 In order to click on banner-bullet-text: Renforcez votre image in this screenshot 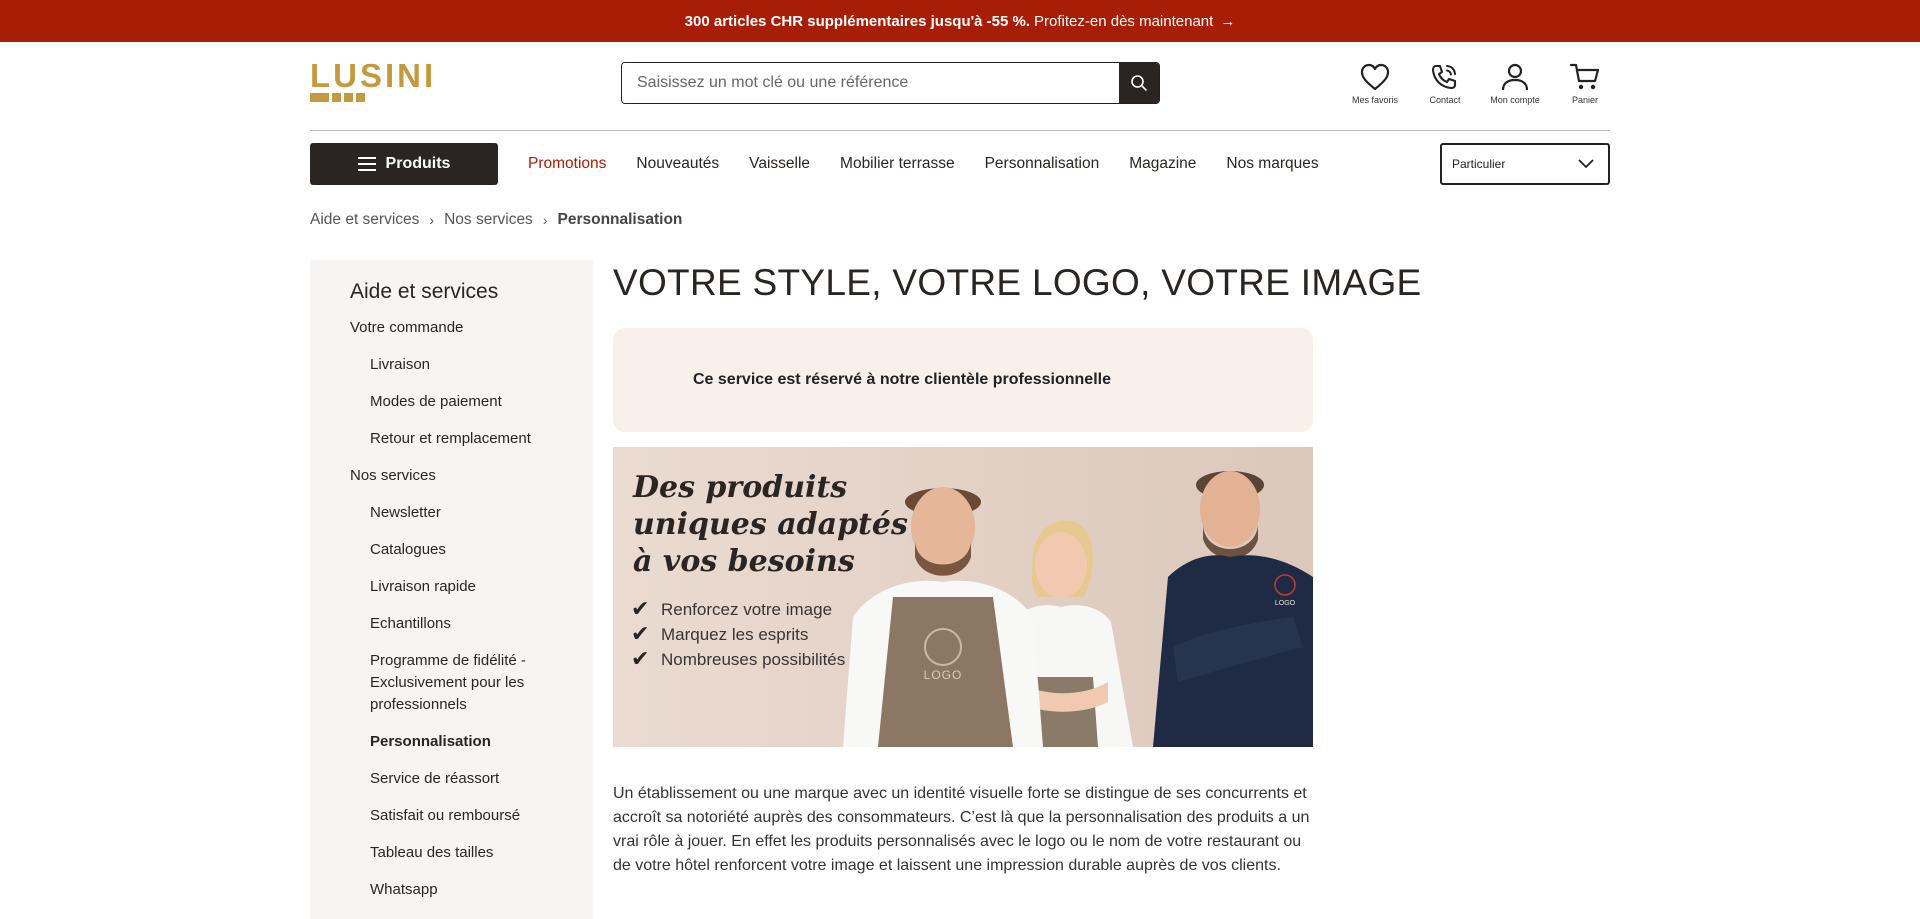, I will do `click(747, 609)`.